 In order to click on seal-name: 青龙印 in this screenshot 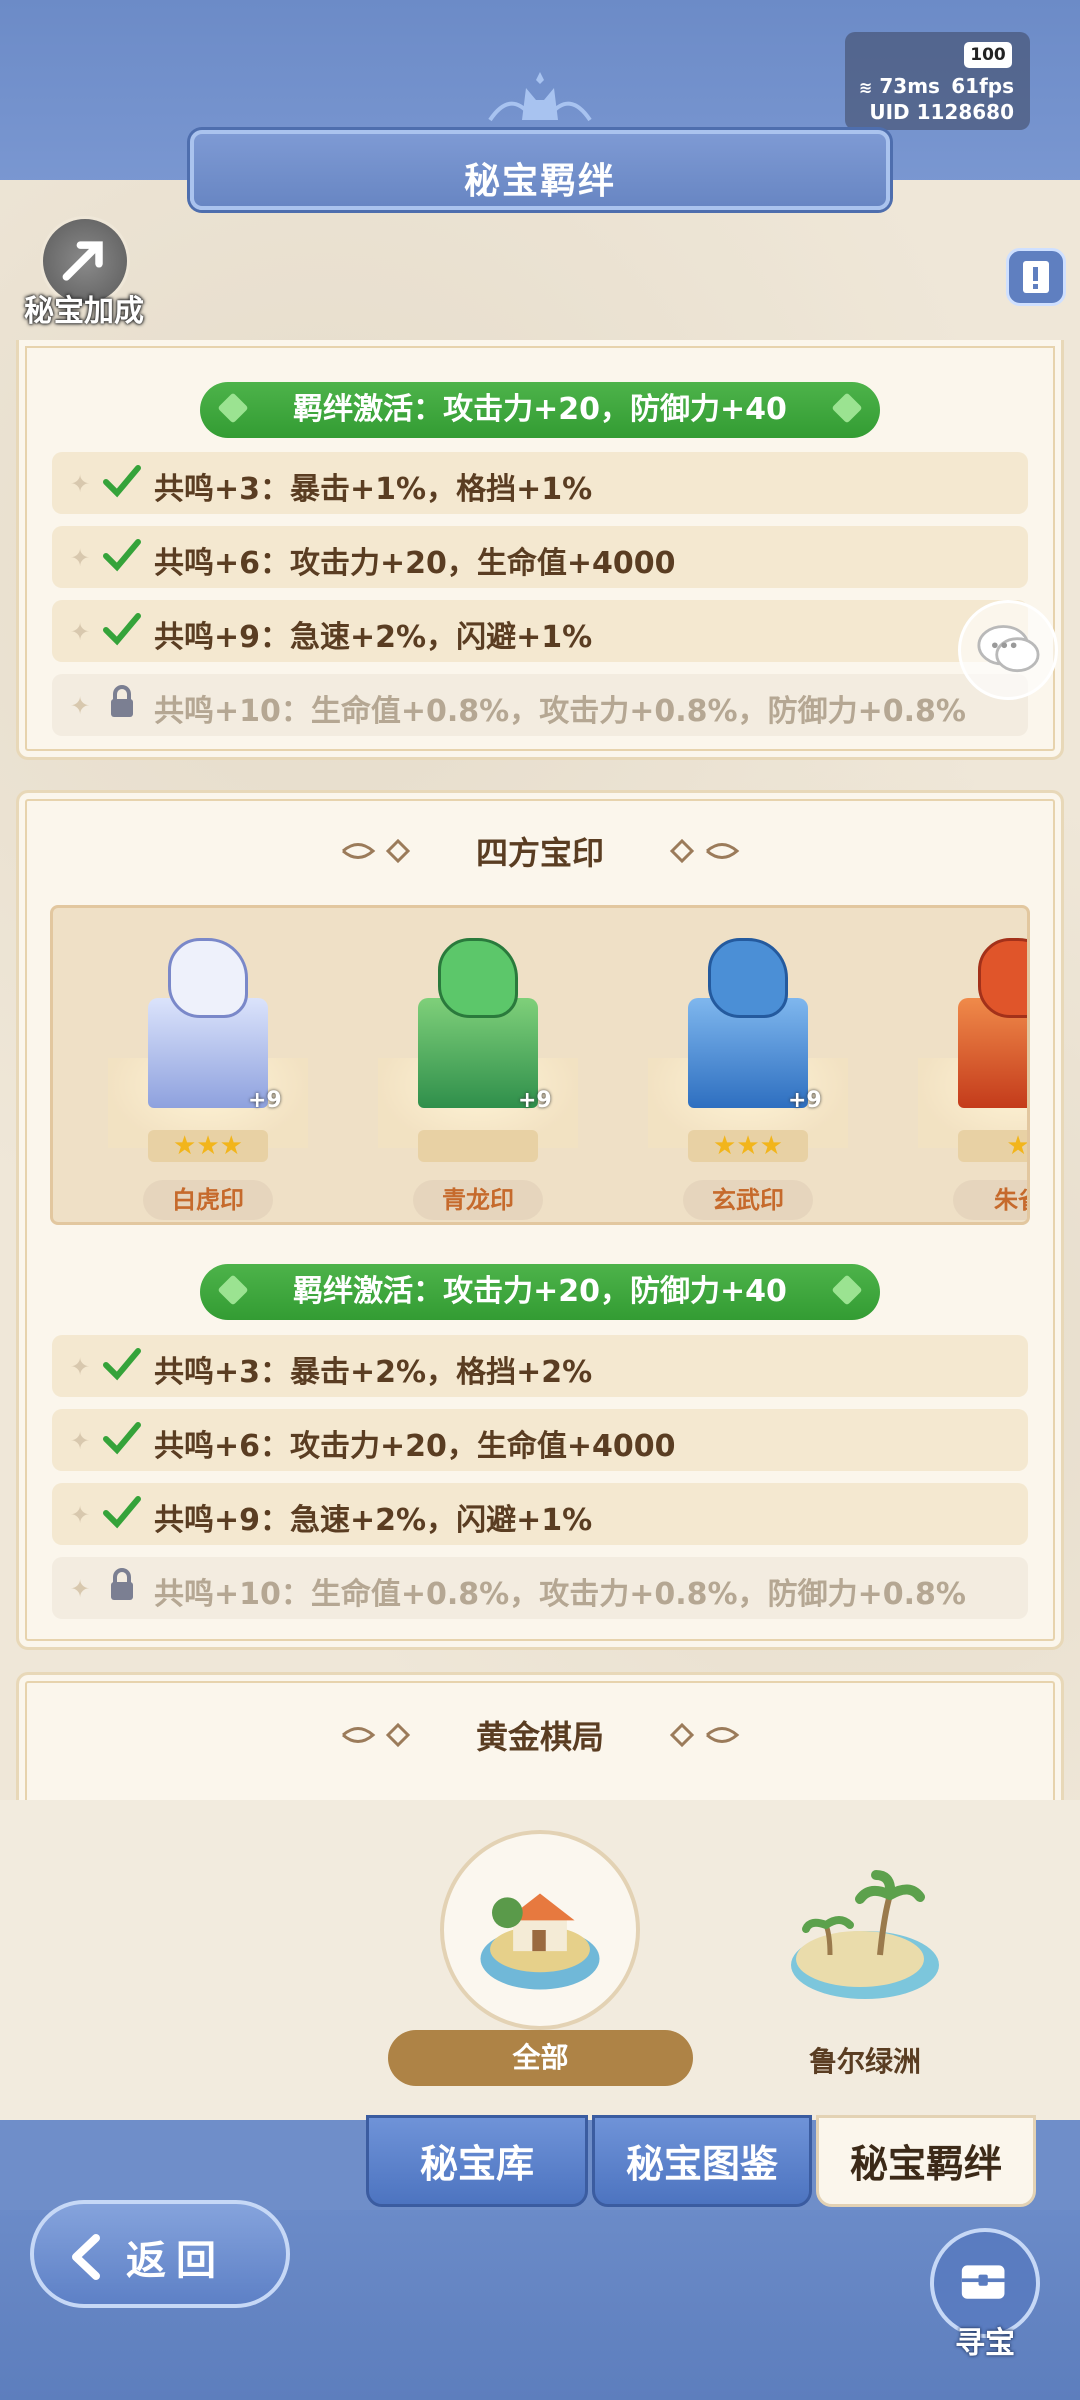, I will do `click(478, 1200)`.